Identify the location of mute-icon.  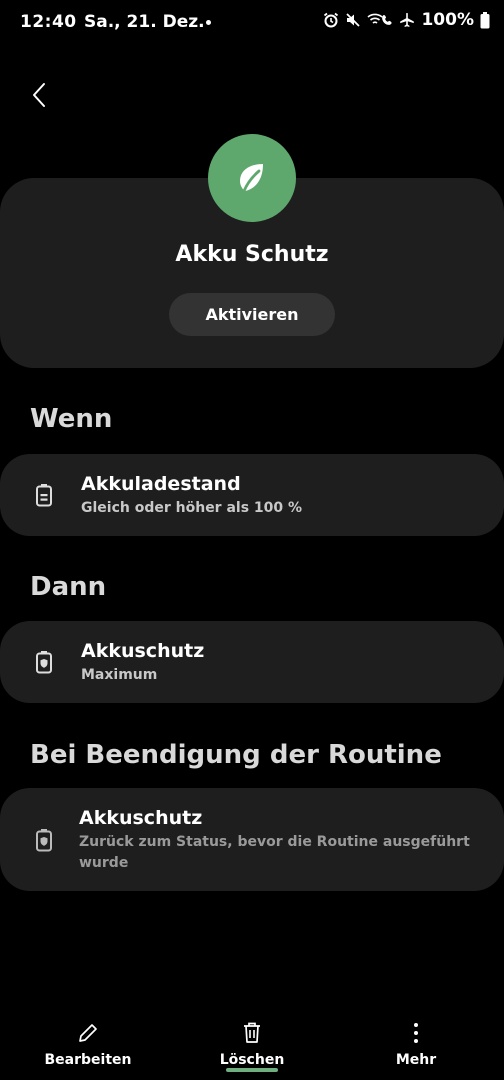
(353, 20).